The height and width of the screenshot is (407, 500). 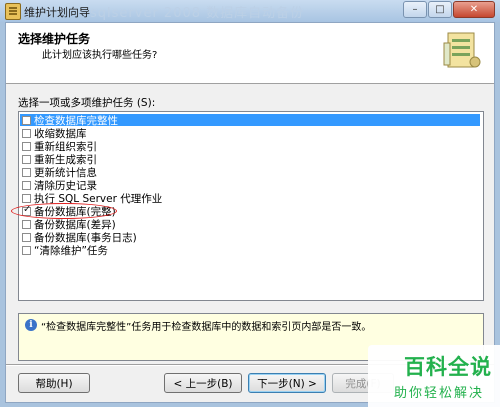 What do you see at coordinates (59, 185) in the screenshot?
I see `task-item-history-cleanup: 清除历史记录` at bounding box center [59, 185].